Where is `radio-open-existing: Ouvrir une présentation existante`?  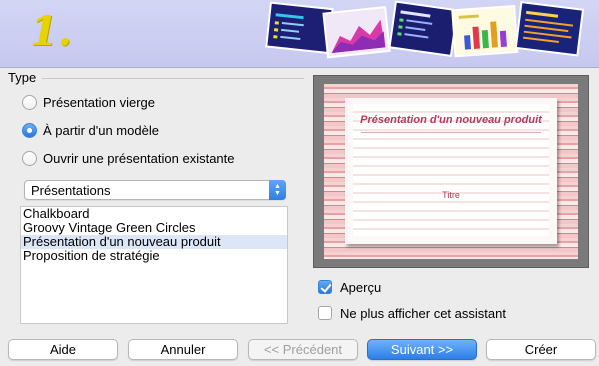
radio-open-existing: Ouvrir une présentation existante is located at coordinates (128, 158).